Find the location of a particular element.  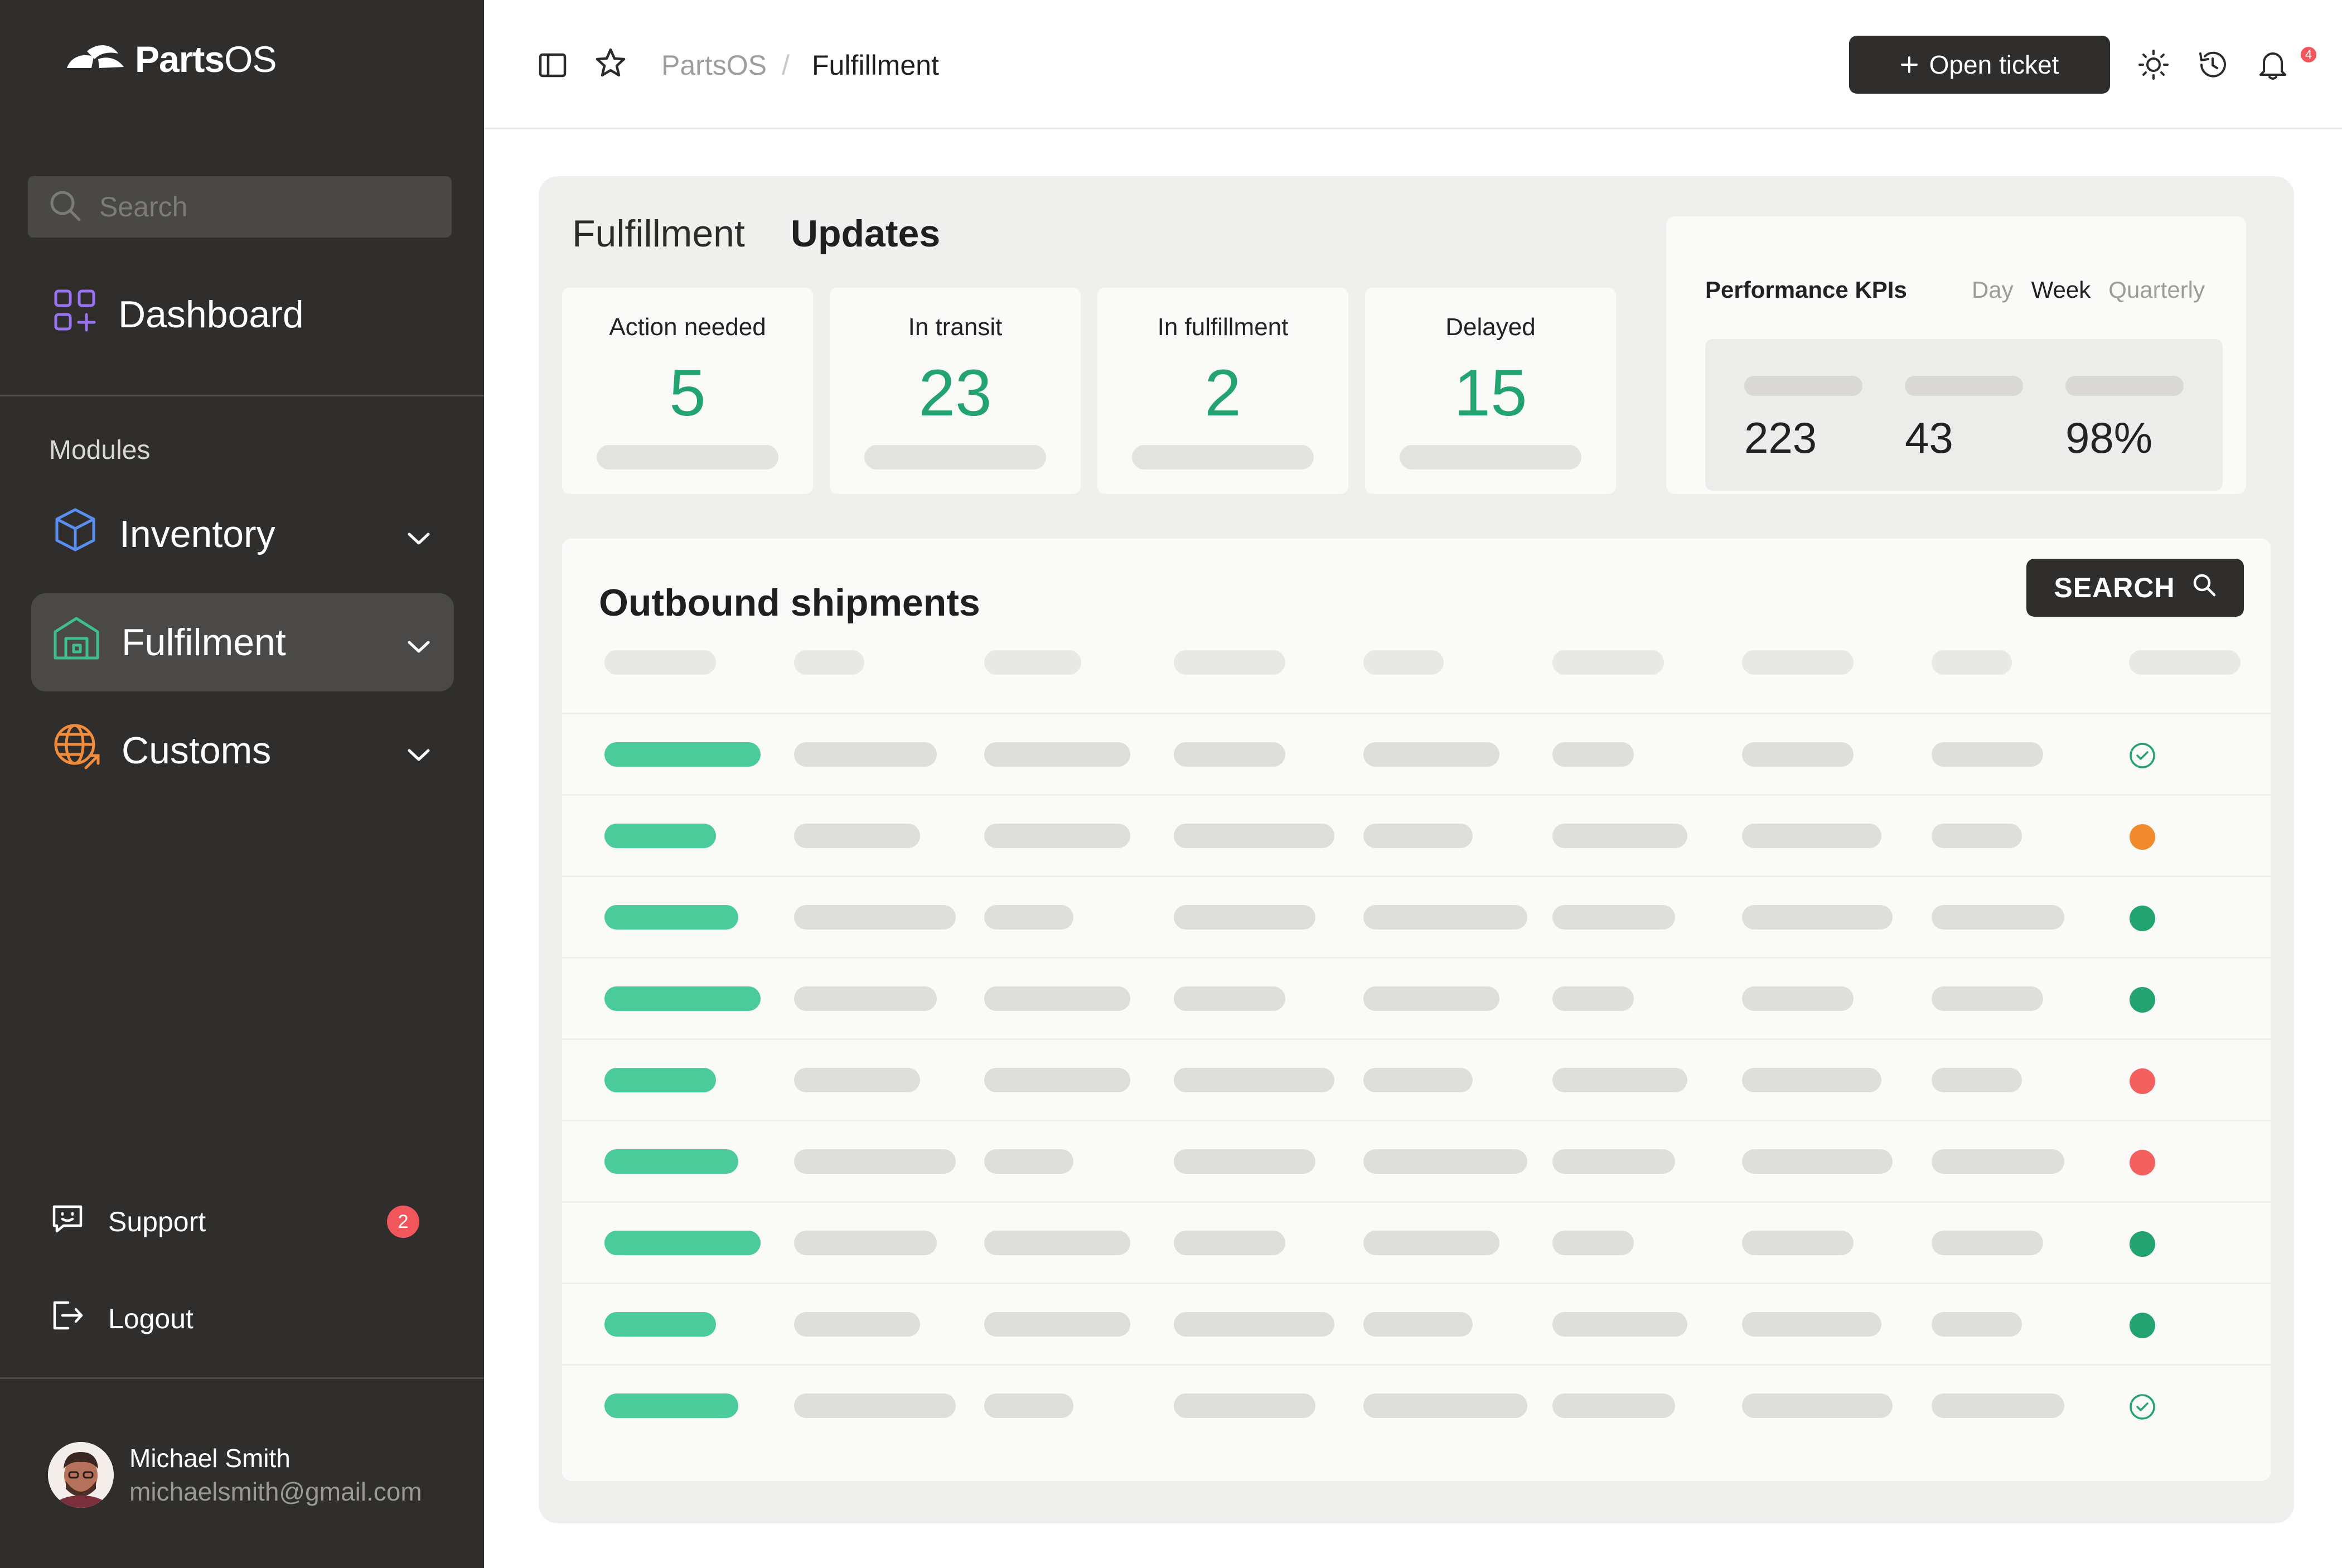

notification-count-badge: 4 is located at coordinates (2309, 55).